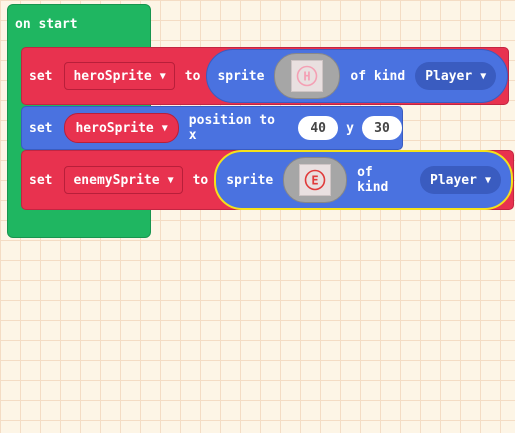 The height and width of the screenshot is (433, 515). I want to click on sprite-of-kind-reporter: sprite H of kind Player ▼, so click(357, 76).